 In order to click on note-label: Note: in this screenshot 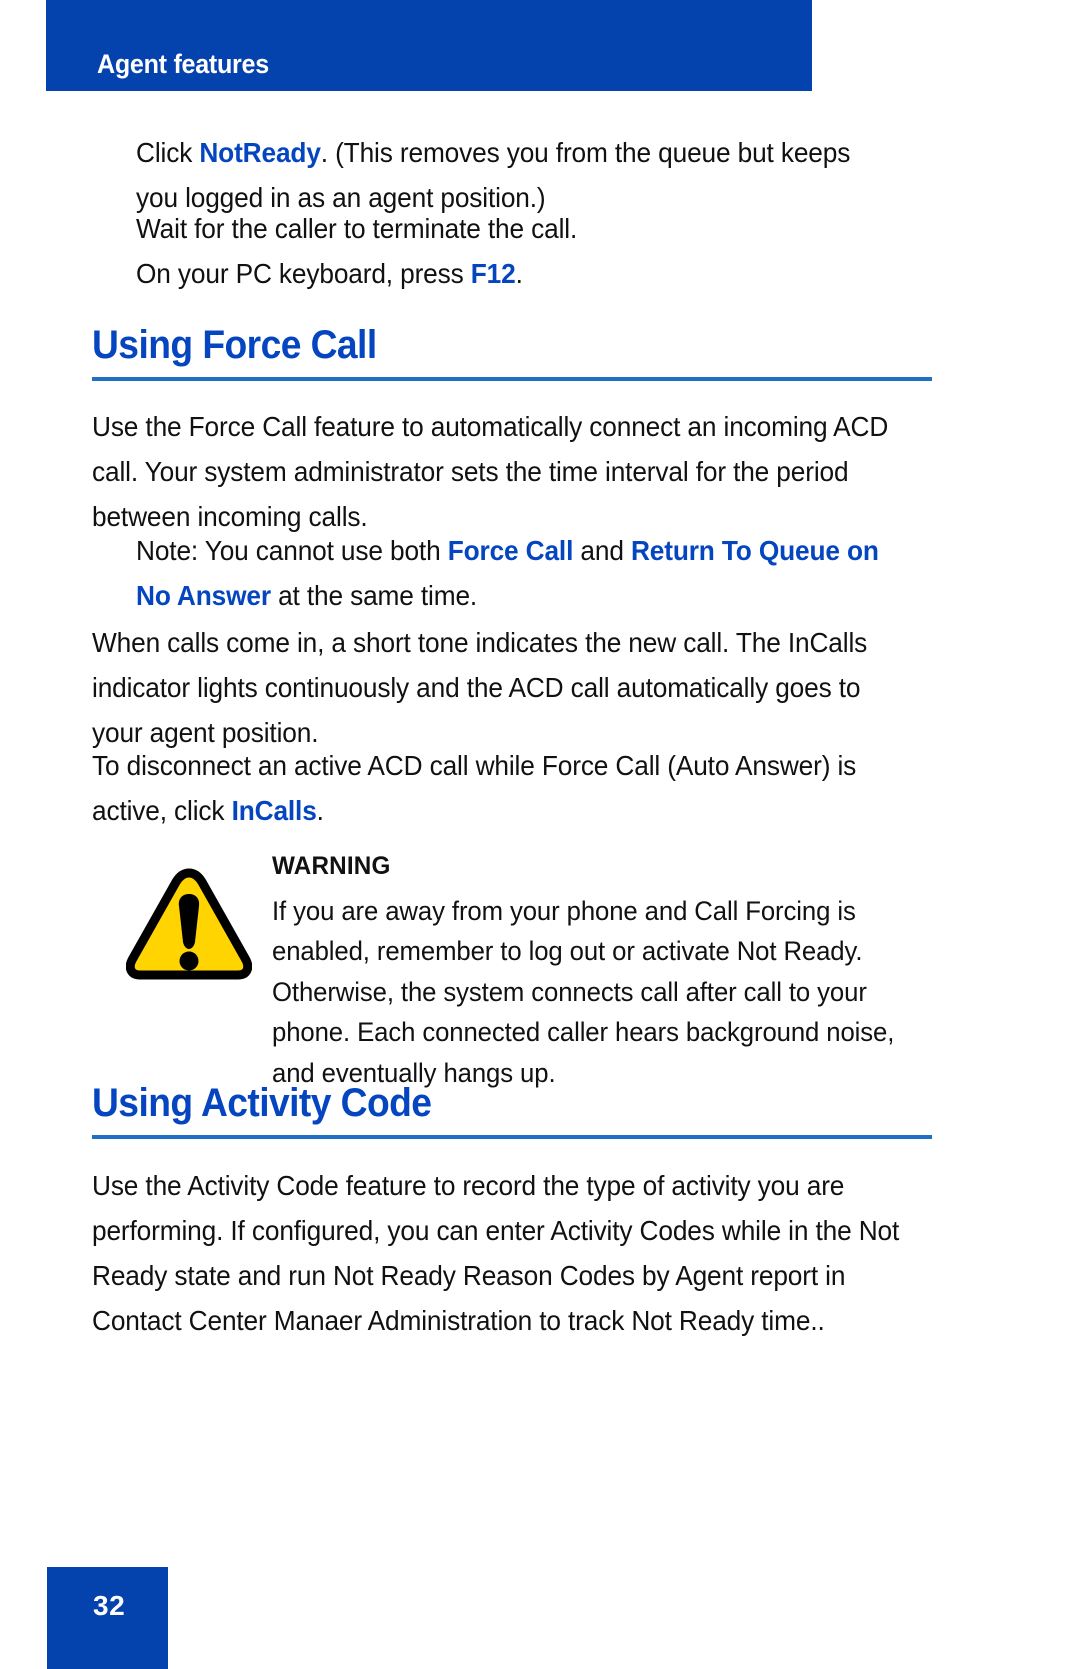, I will do `click(167, 550)`.